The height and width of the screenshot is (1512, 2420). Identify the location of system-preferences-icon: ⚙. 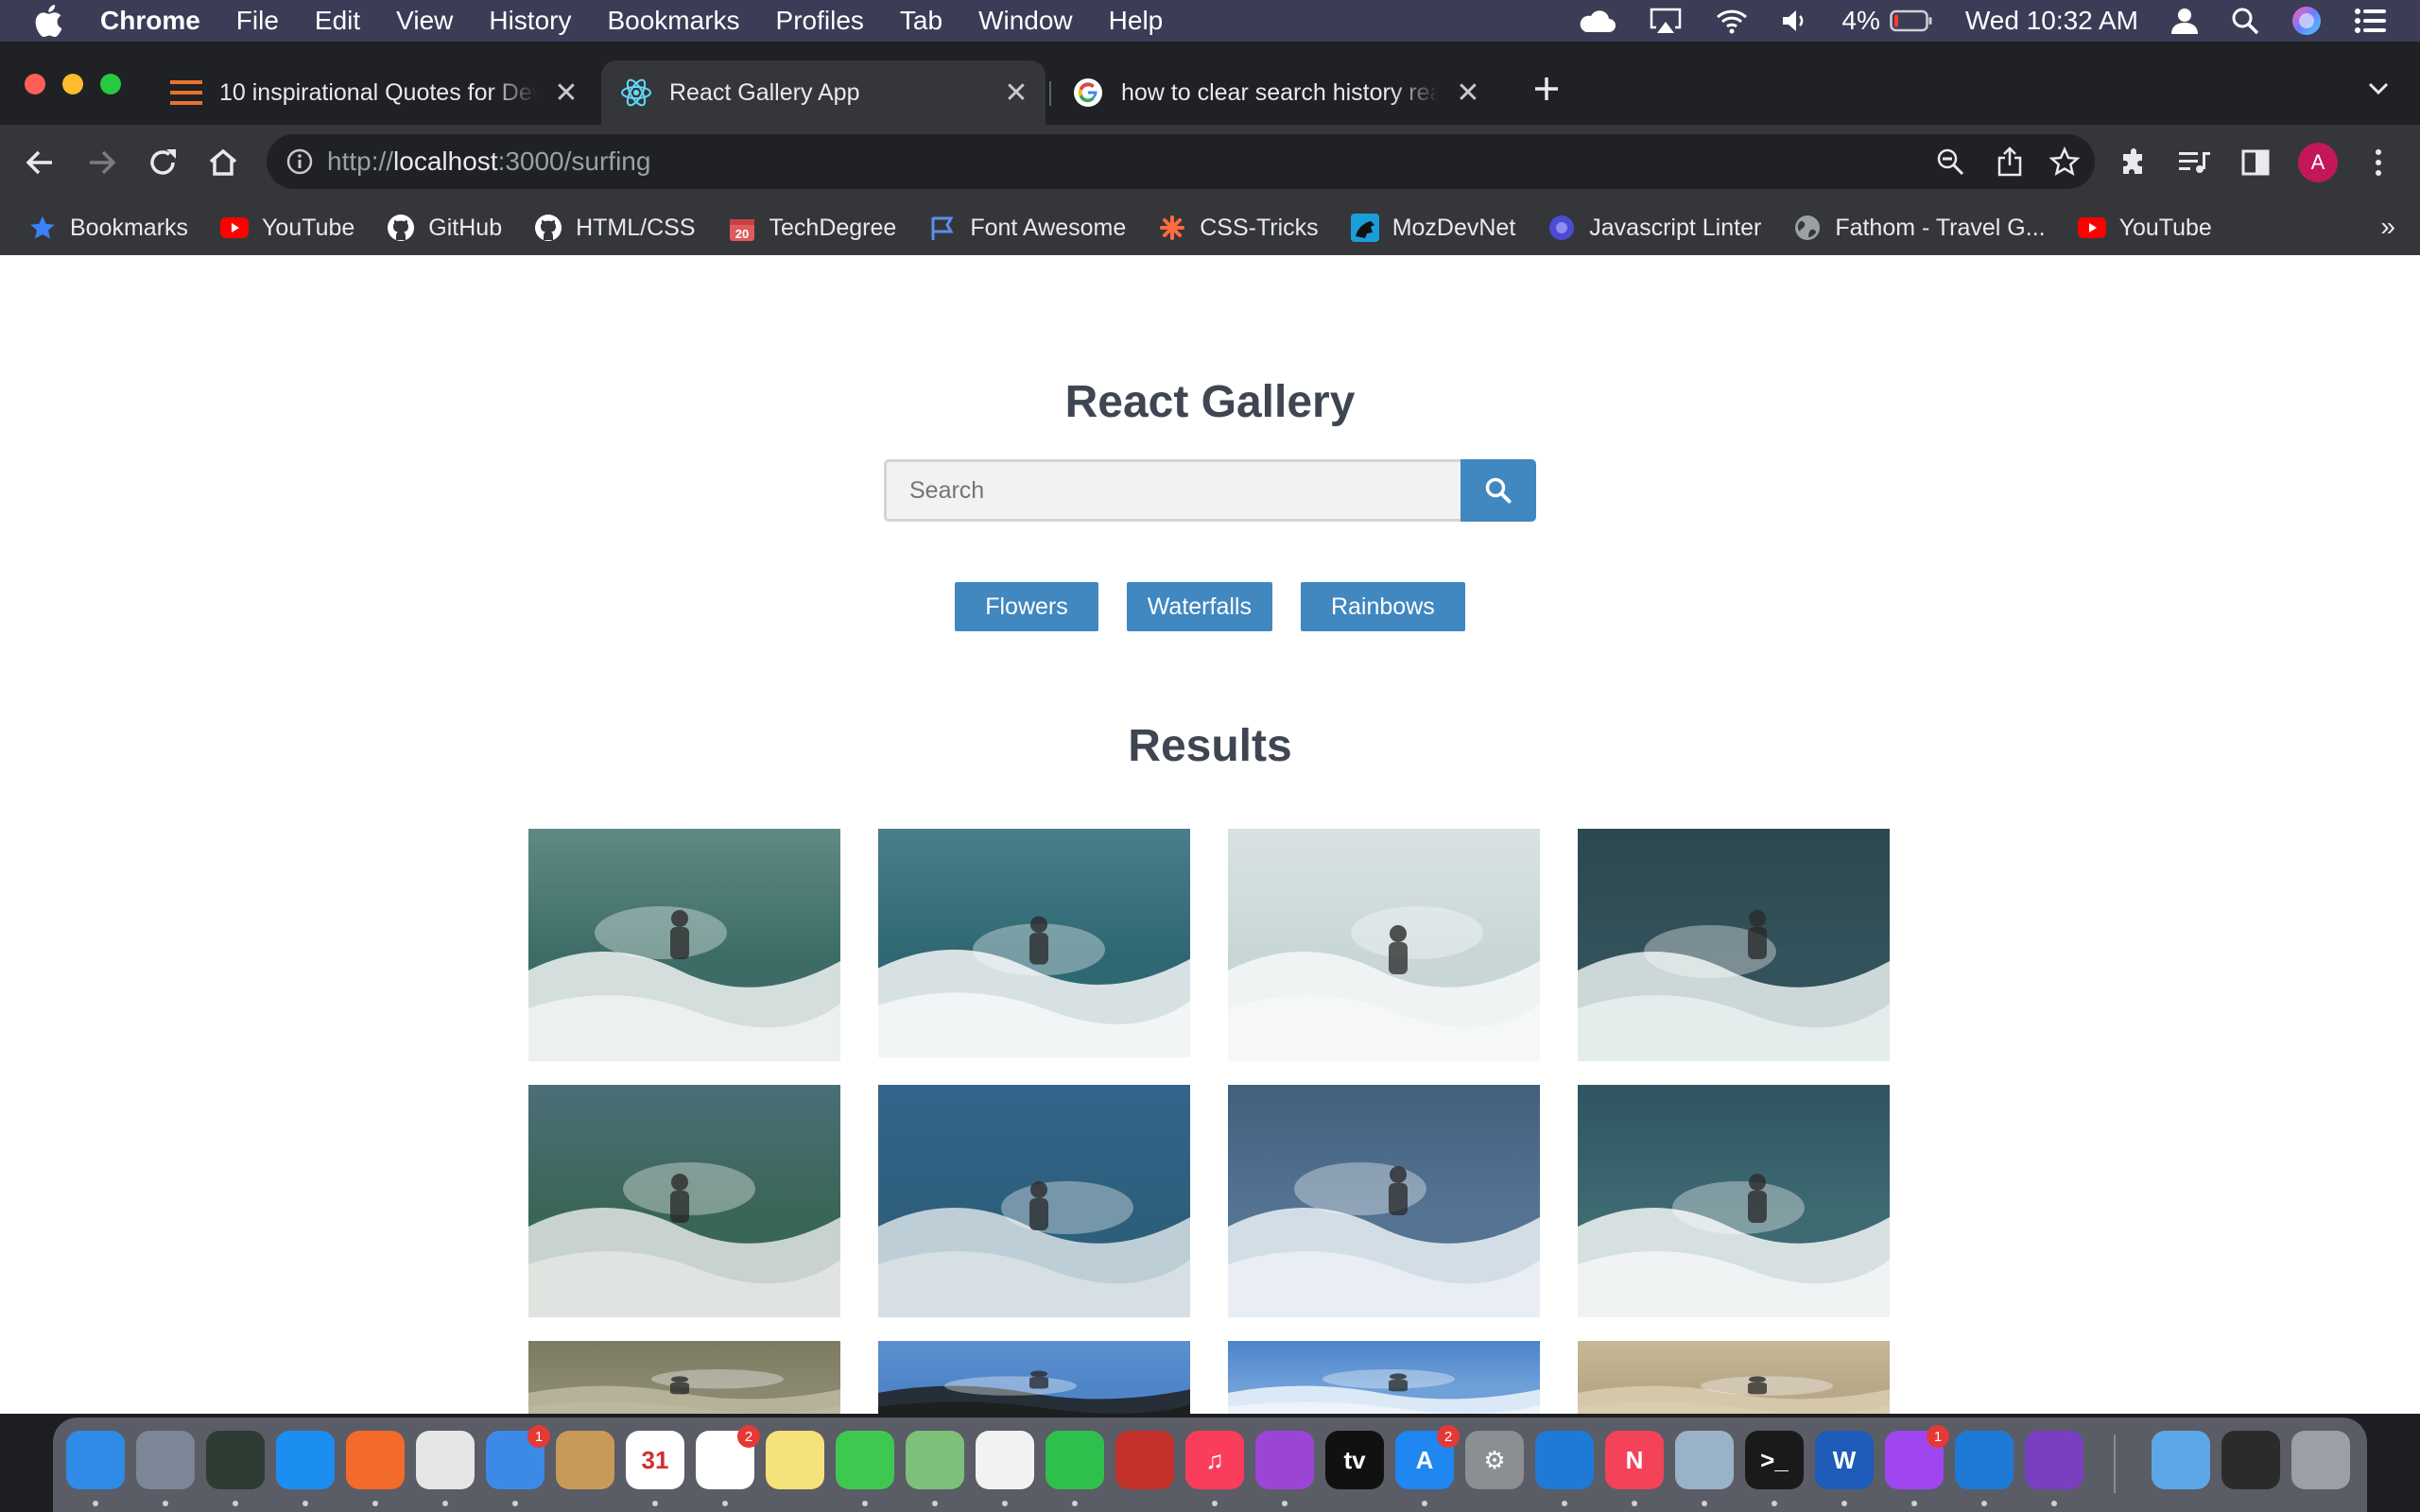
(1494, 1460).